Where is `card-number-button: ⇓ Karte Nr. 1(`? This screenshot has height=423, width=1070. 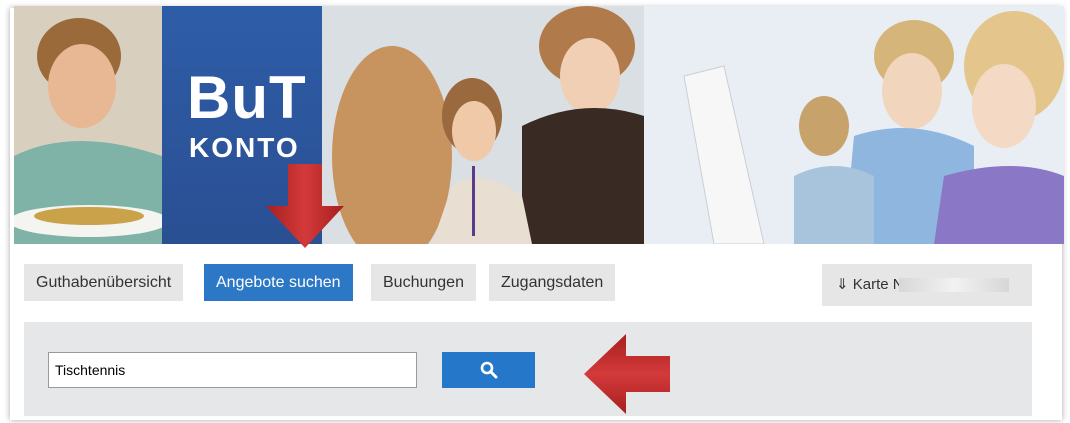 card-number-button: ⇓ Karte Nr. 1( is located at coordinates (927, 285).